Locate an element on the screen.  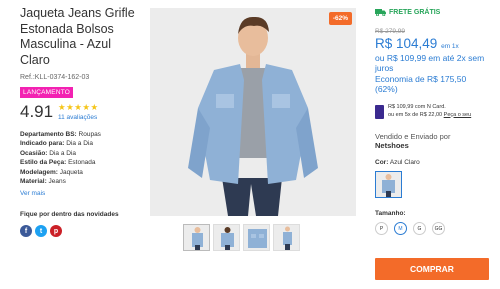
size-selector: P M G GG is located at coordinates (433, 228).